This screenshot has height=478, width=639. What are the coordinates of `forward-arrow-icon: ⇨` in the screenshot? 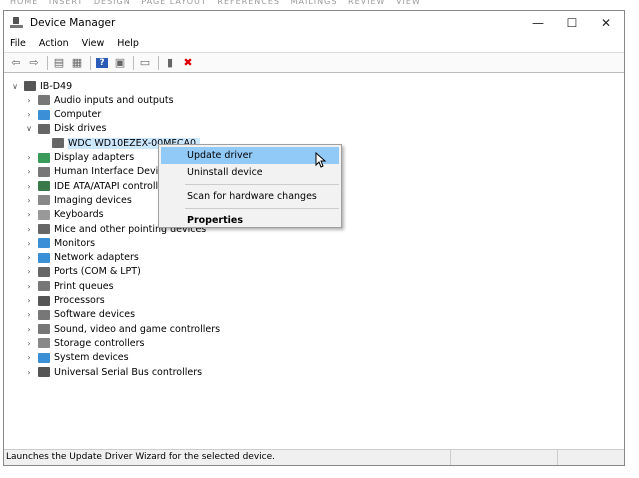 It's located at (34, 62).